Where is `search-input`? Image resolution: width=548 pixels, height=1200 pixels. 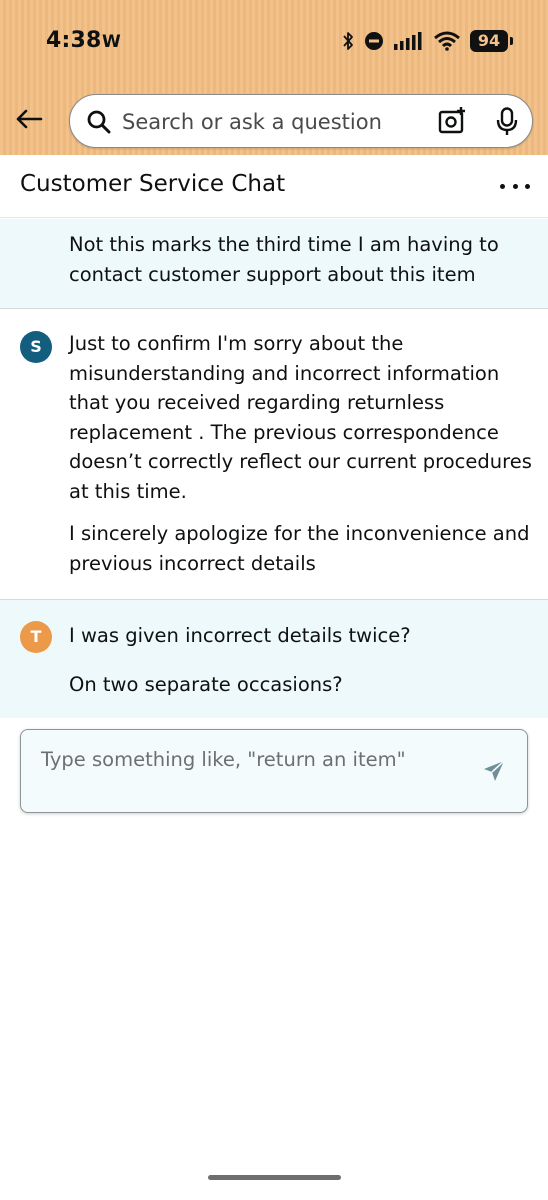 search-input is located at coordinates (272, 122).